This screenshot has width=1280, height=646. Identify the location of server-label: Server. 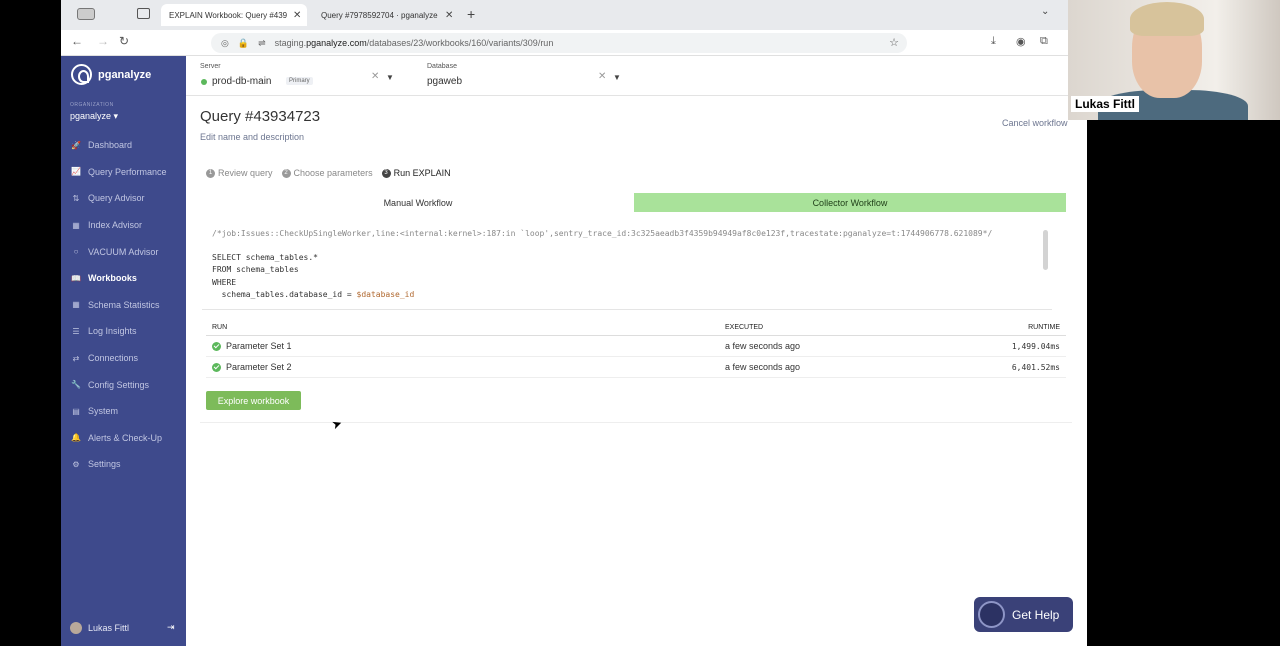
(210, 66).